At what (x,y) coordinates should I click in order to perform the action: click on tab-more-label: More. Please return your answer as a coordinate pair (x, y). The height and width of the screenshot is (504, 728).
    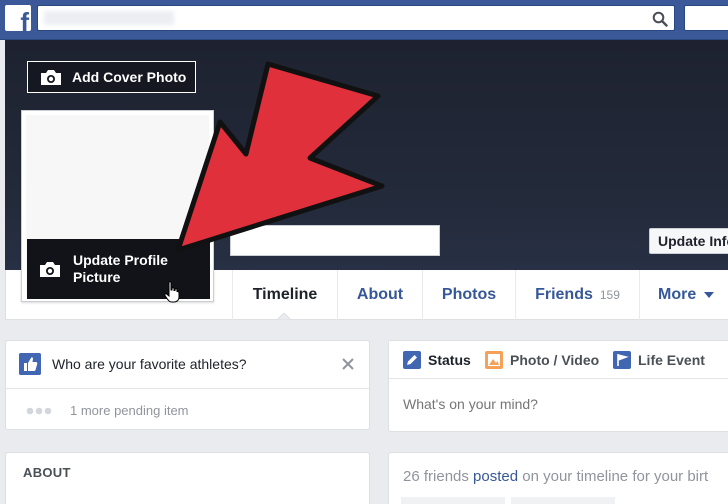
    Looking at the image, I should click on (677, 294).